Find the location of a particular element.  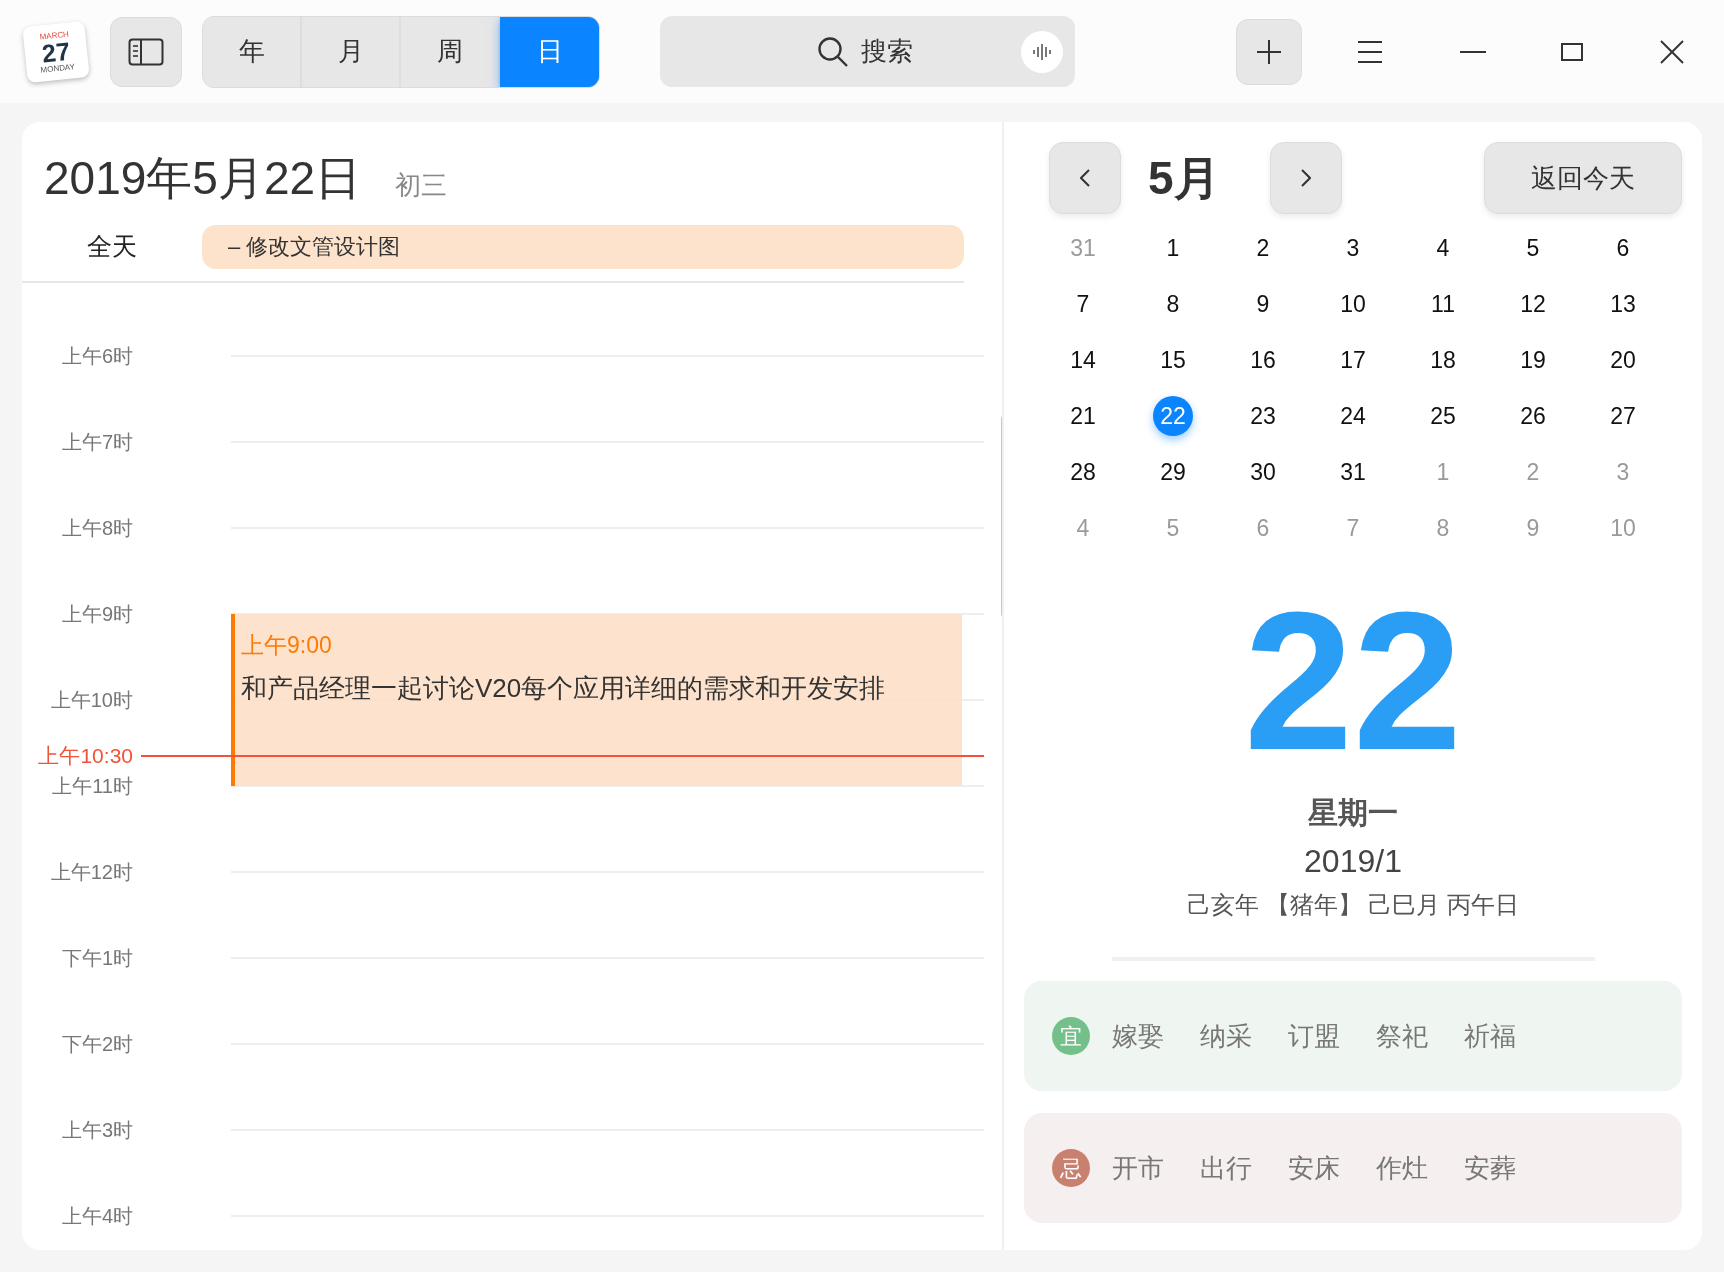

hour-label: 上午11时 is located at coordinates (92, 786).